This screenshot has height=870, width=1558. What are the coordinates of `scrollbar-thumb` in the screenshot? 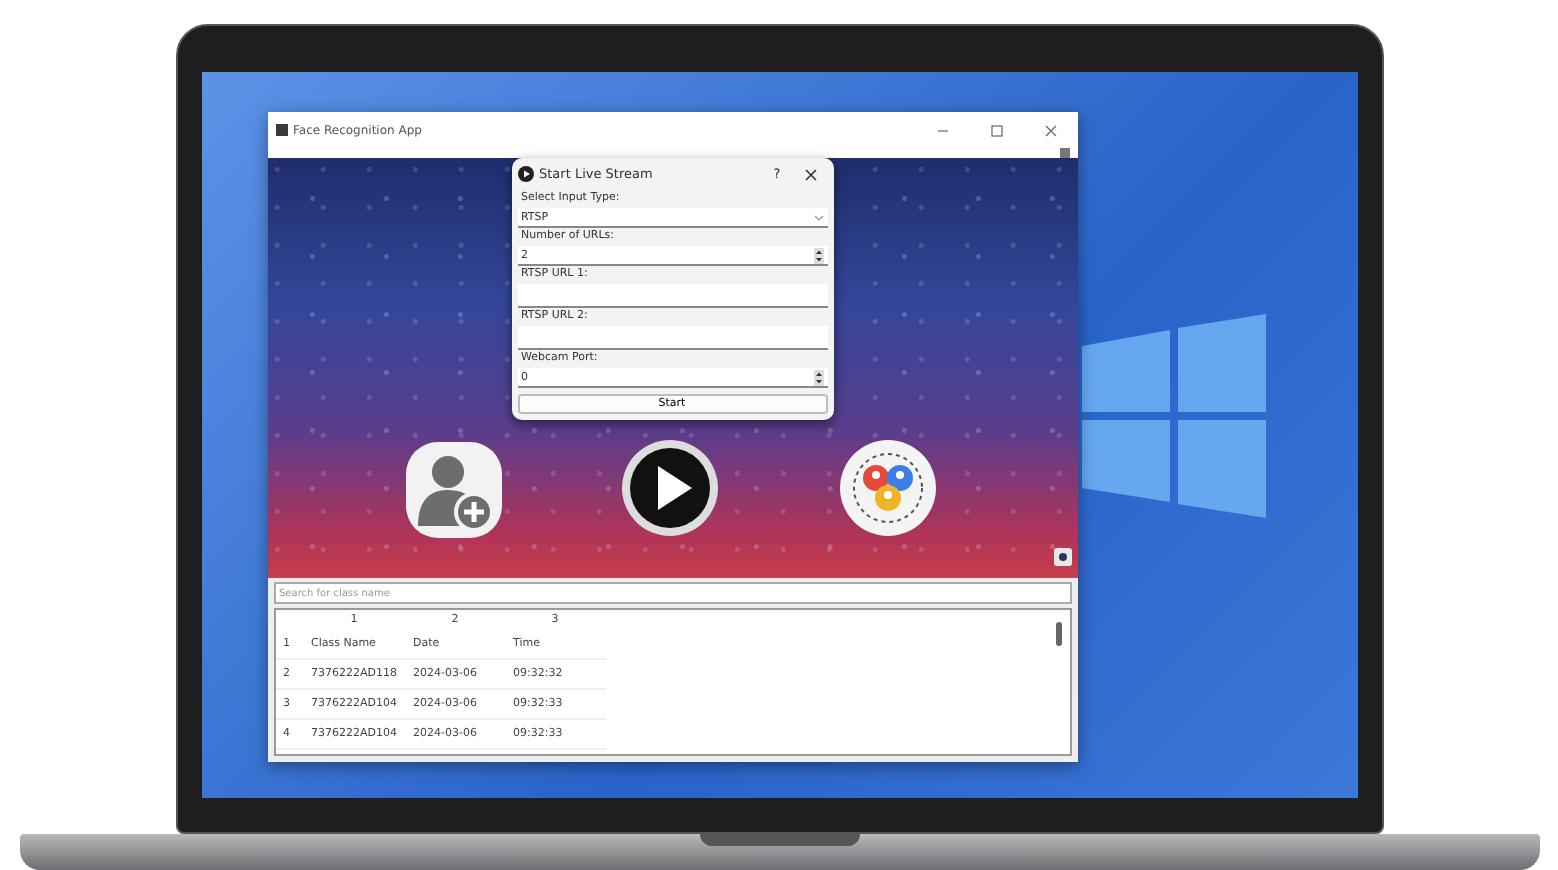 It's located at (1058, 634).